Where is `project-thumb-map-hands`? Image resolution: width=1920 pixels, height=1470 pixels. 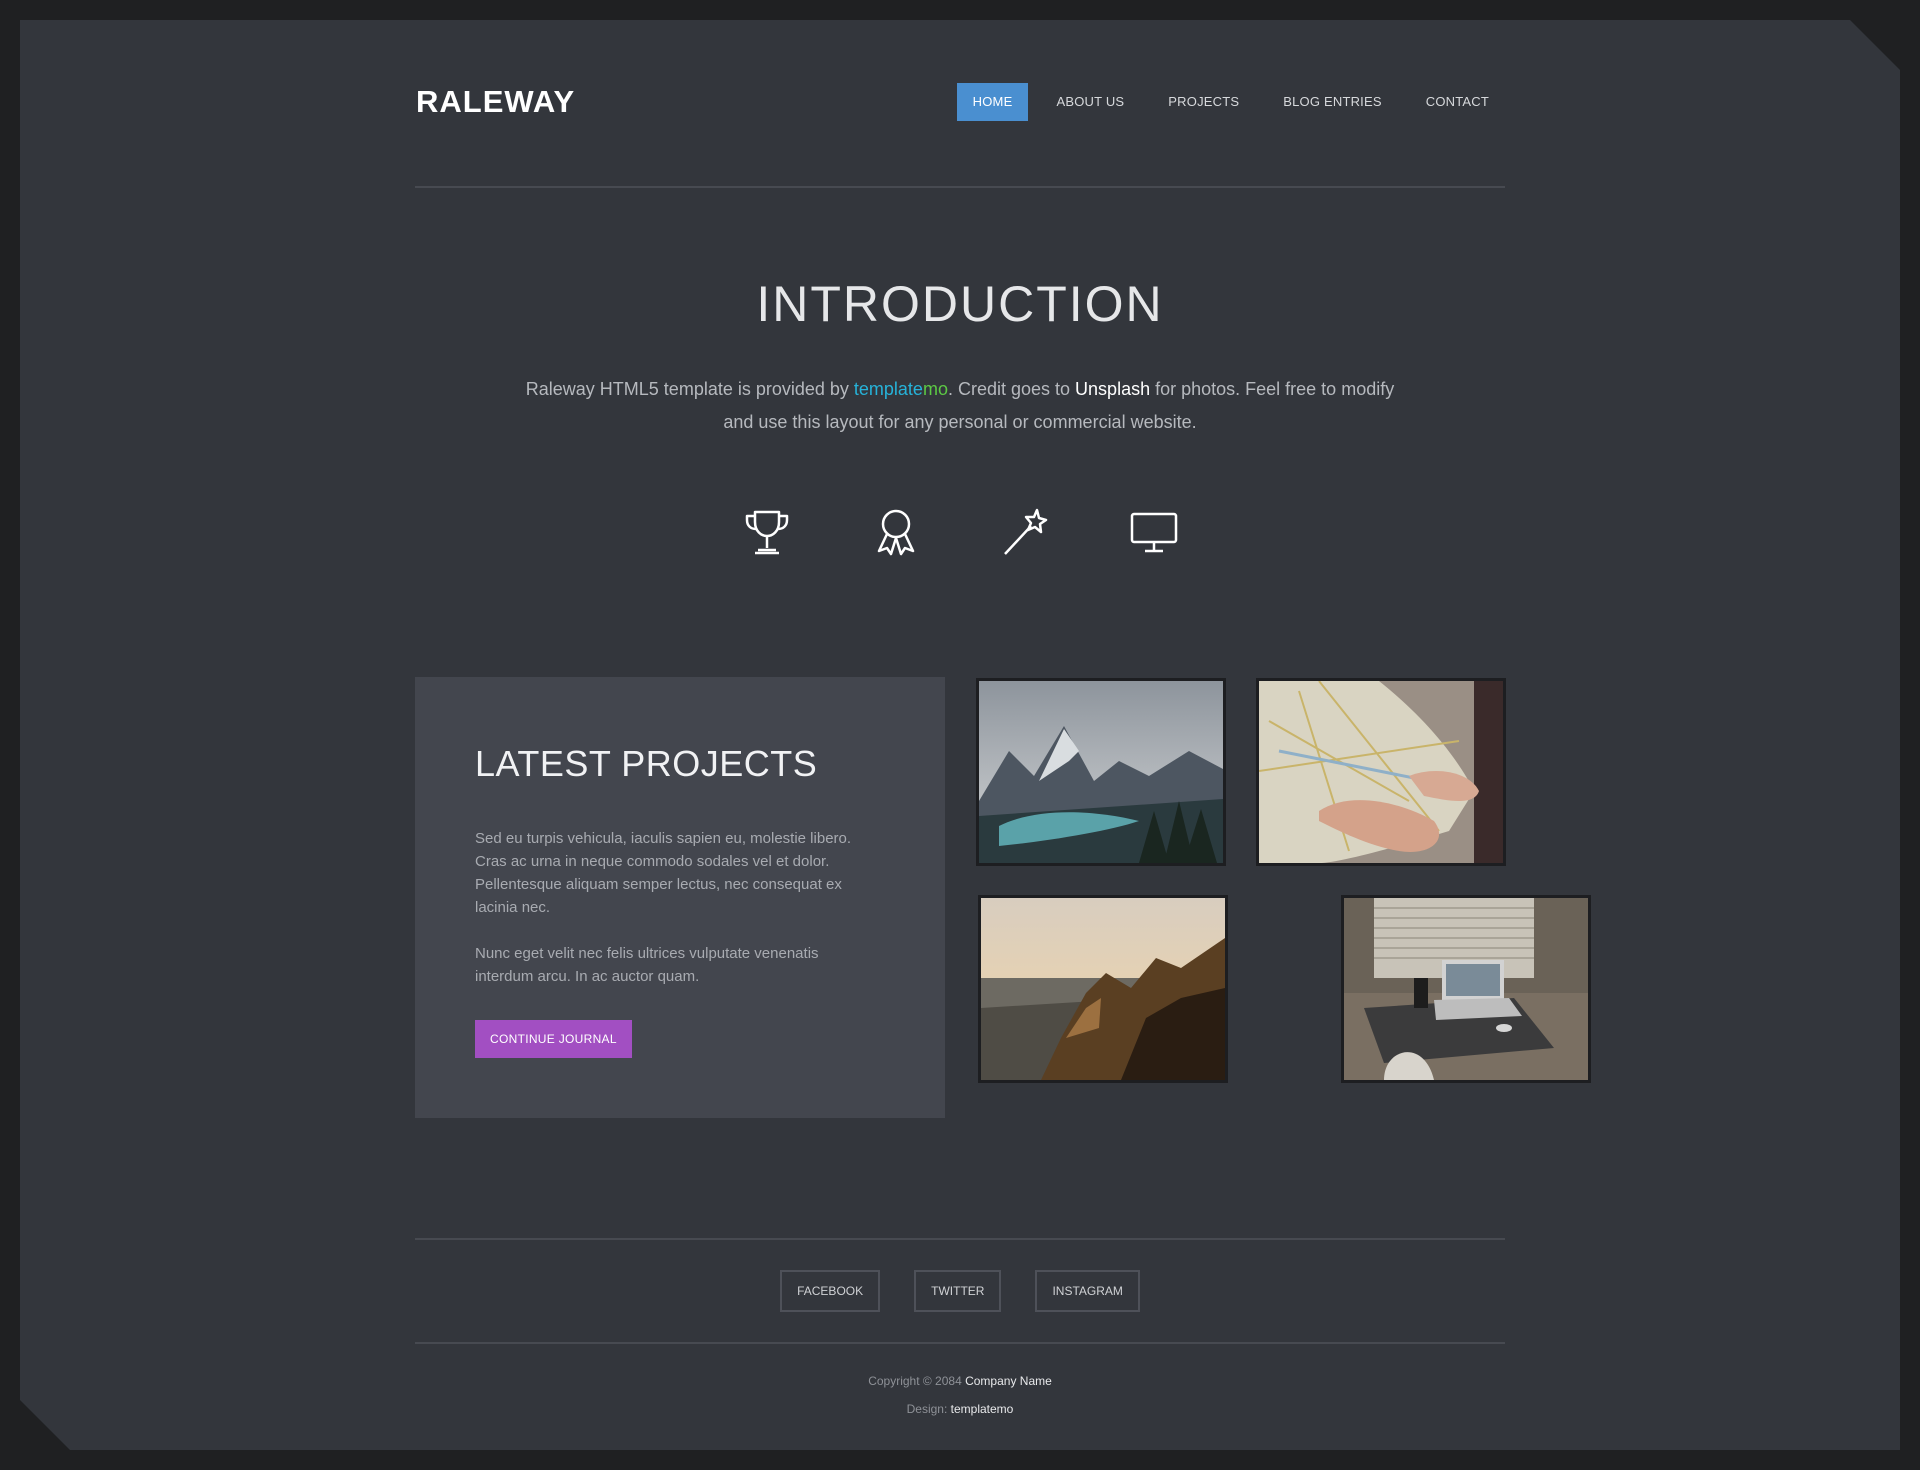 project-thumb-map-hands is located at coordinates (1381, 772).